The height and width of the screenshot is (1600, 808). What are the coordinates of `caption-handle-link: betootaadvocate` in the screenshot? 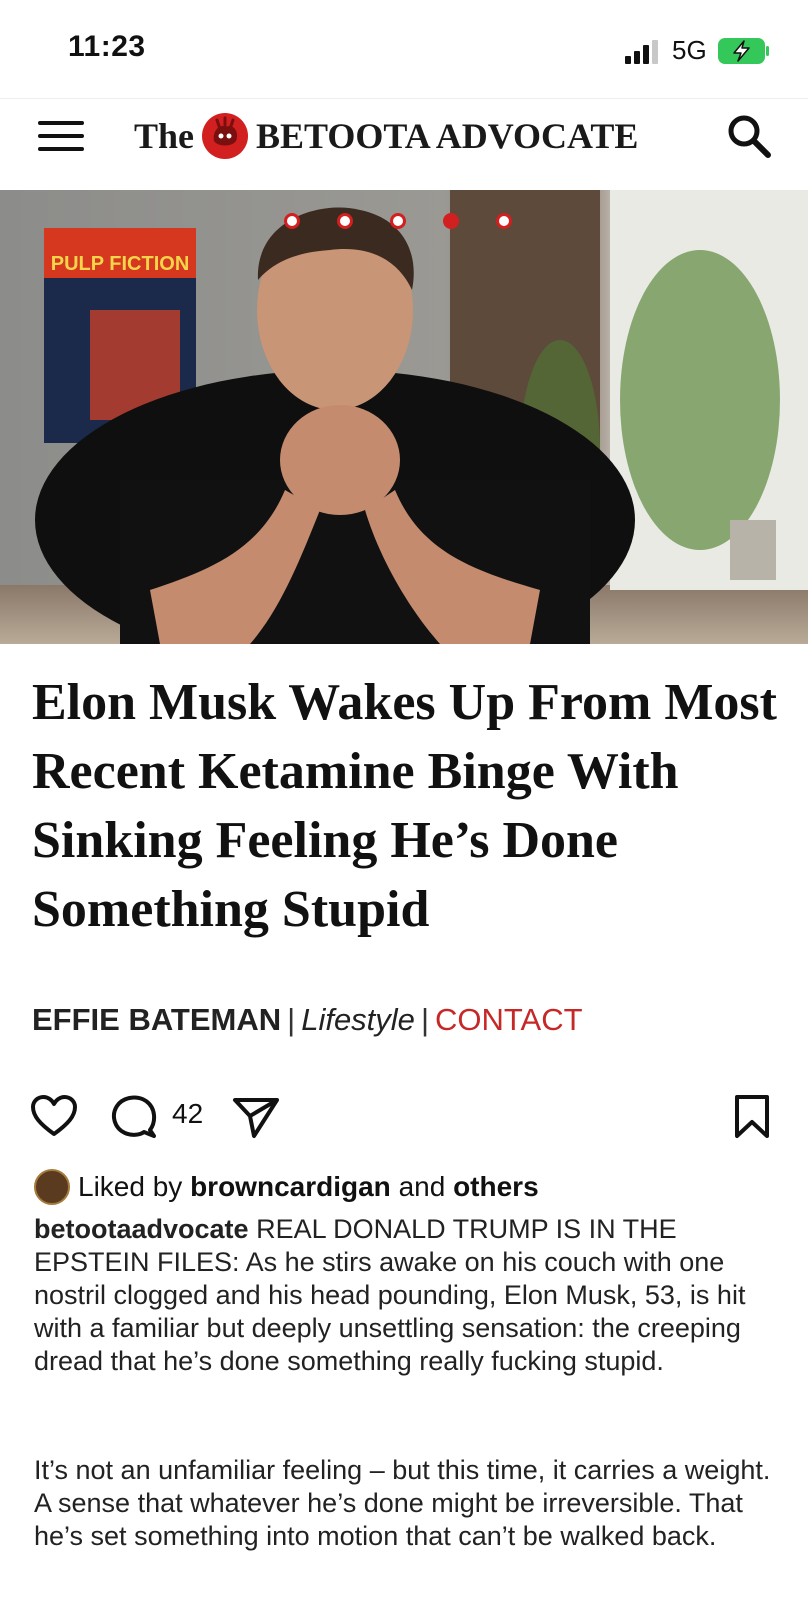 It's located at (141, 1229).